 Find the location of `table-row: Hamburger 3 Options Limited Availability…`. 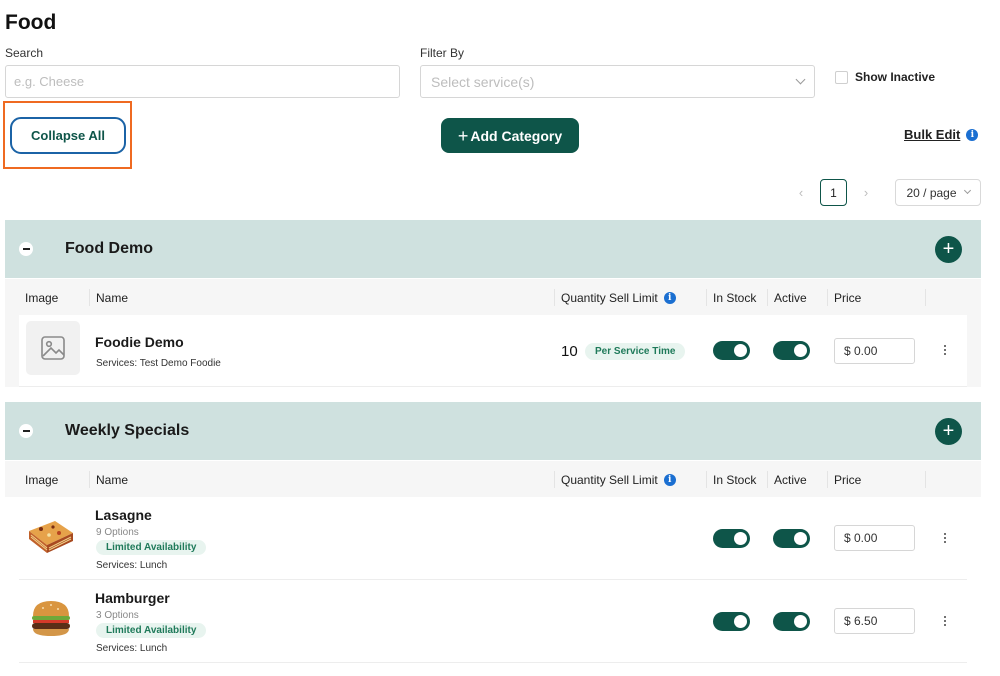

table-row: Hamburger 3 Options Limited Availability… is located at coordinates (493, 621).